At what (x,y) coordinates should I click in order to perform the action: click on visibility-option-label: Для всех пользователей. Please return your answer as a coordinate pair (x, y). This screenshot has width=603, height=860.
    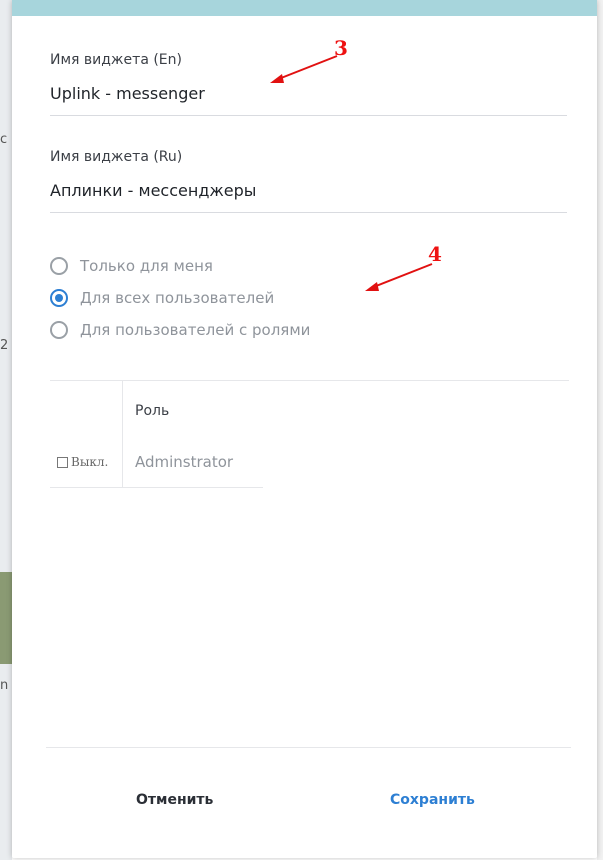
    Looking at the image, I should click on (177, 298).